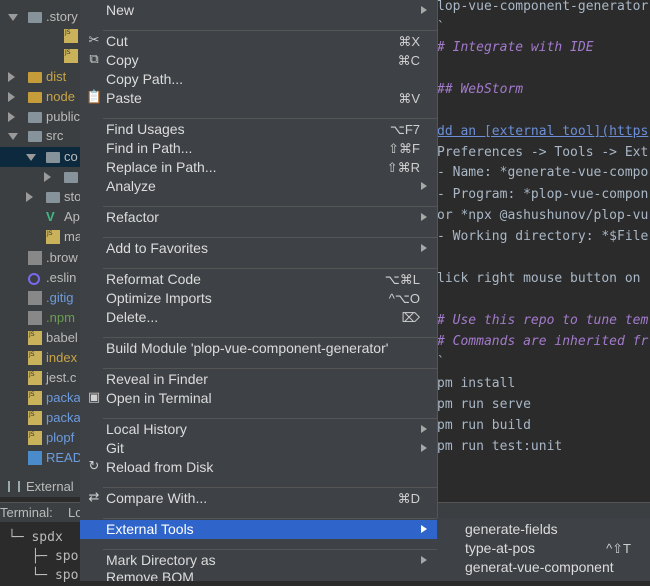 This screenshot has height=586, width=650. I want to click on tree-item: public, so click(40, 117).